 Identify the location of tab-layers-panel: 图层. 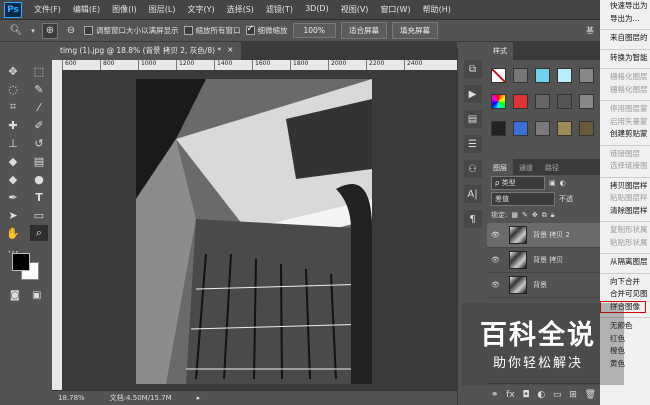
(500, 167).